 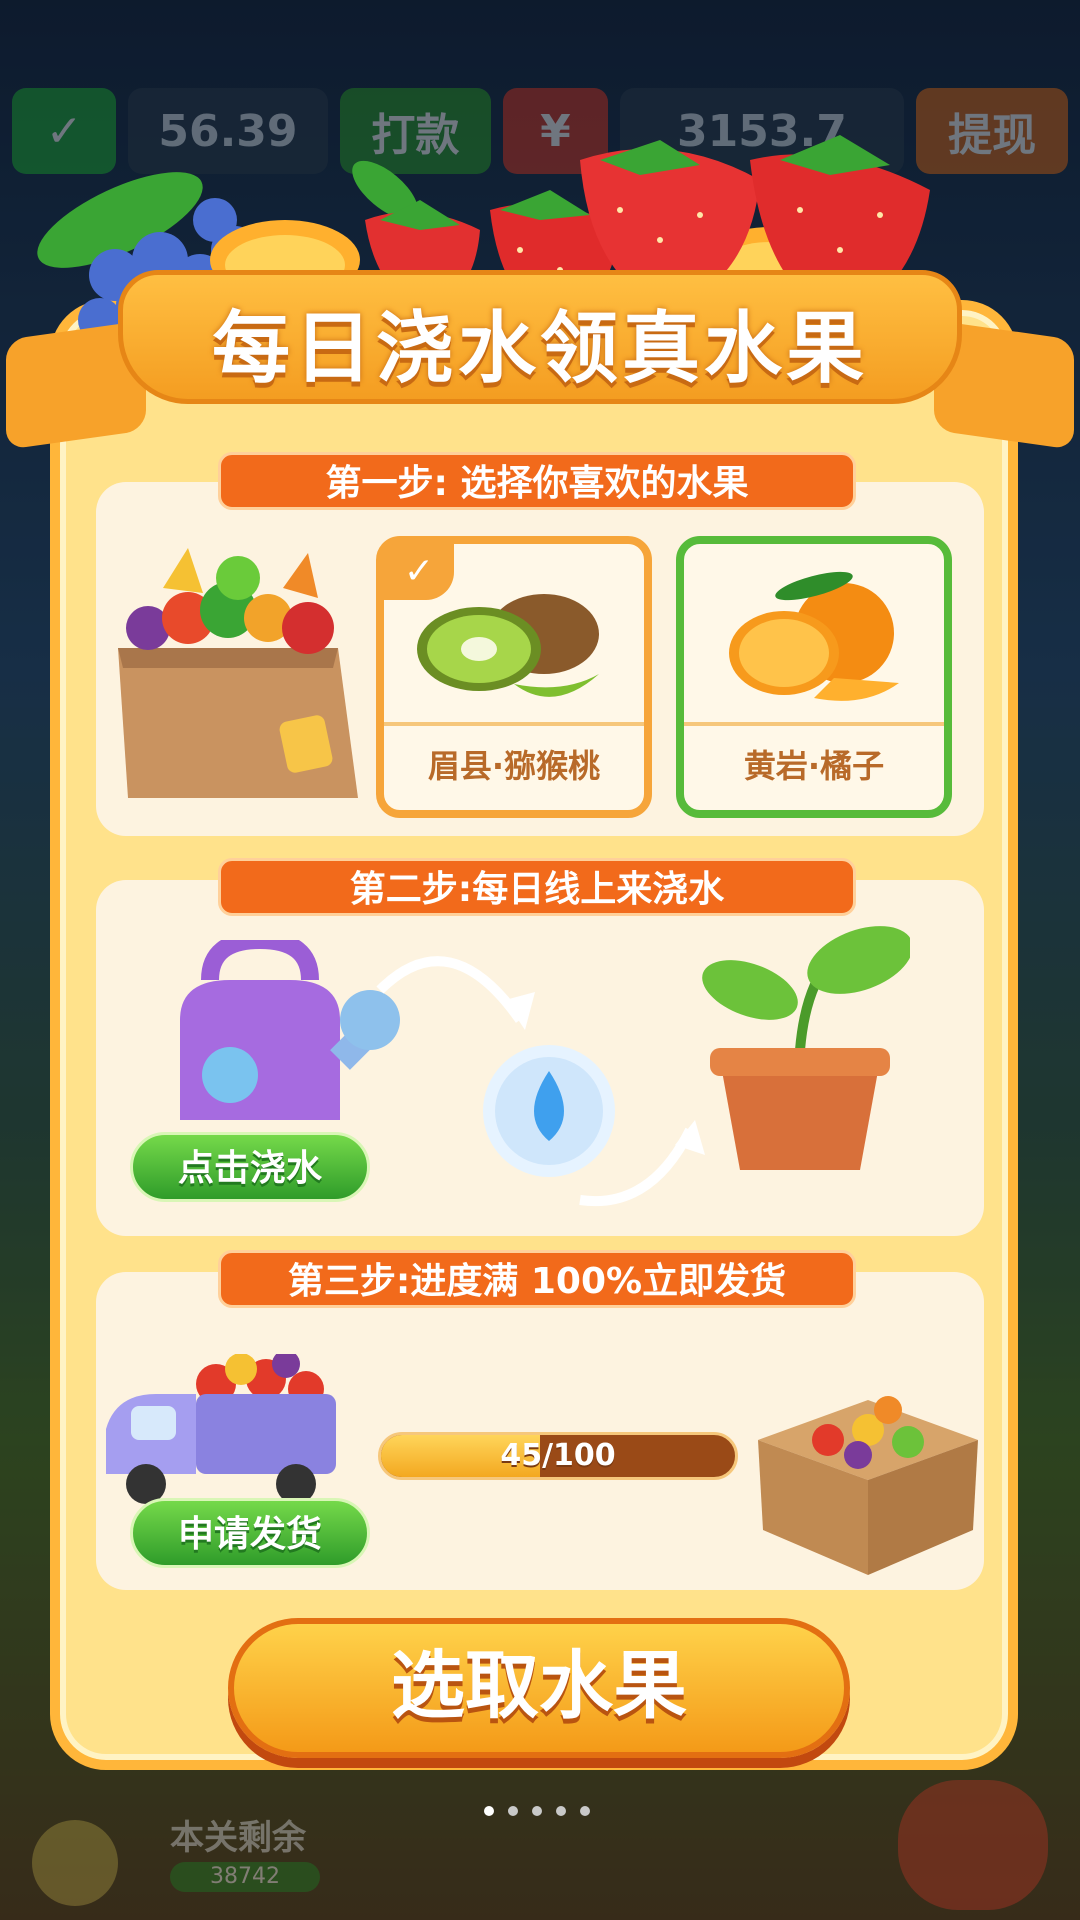 What do you see at coordinates (868, 1485) in the screenshot?
I see `fruit-box-icon` at bounding box center [868, 1485].